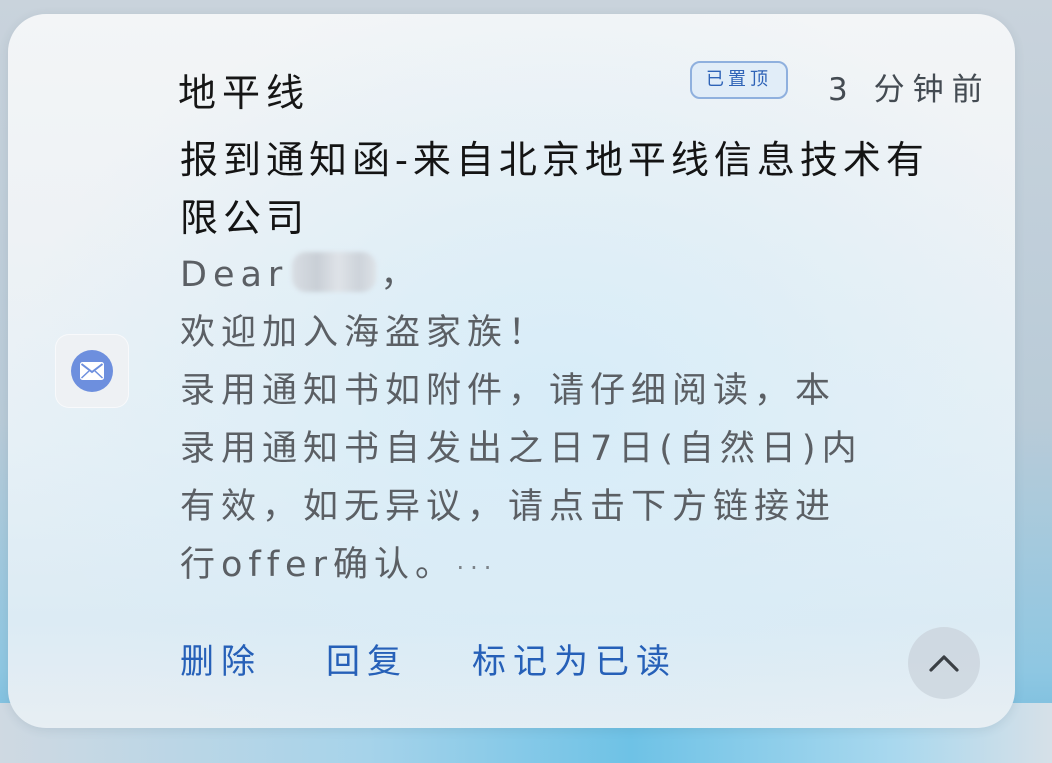 The height and width of the screenshot is (763, 1052). What do you see at coordinates (909, 90) in the screenshot?
I see `timestamp: 3 分钟前` at bounding box center [909, 90].